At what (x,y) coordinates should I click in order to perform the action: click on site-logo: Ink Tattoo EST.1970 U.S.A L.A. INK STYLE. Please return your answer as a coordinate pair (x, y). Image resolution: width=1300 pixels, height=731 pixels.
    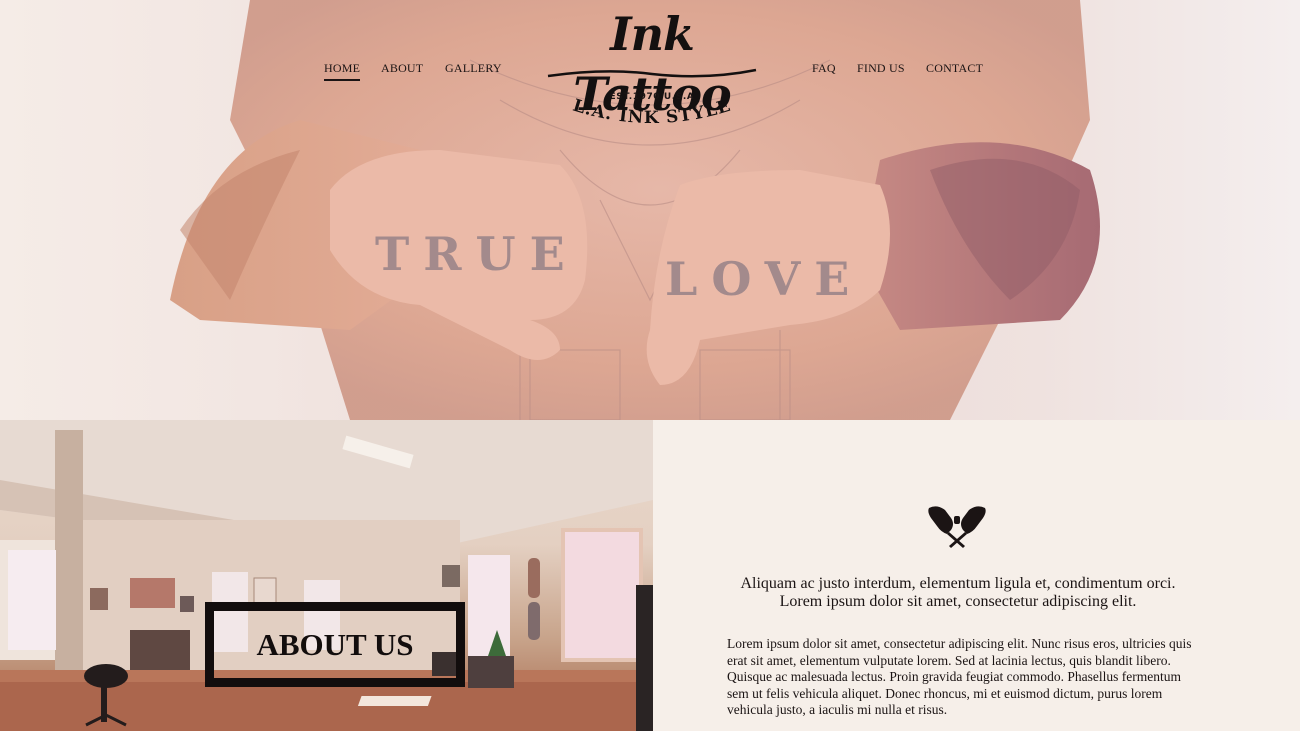
    Looking at the image, I should click on (652, 68).